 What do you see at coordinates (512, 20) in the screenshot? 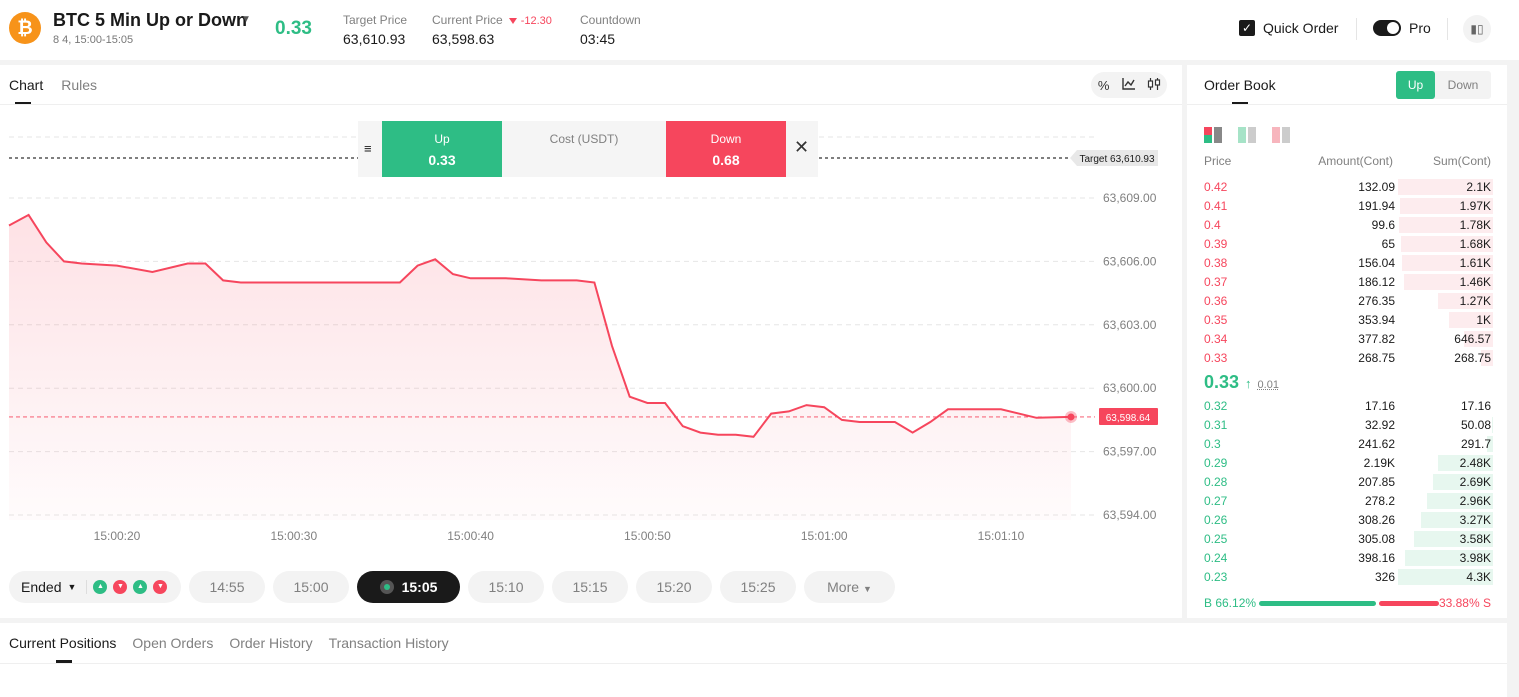
I see `down-arrow-icon` at bounding box center [512, 20].